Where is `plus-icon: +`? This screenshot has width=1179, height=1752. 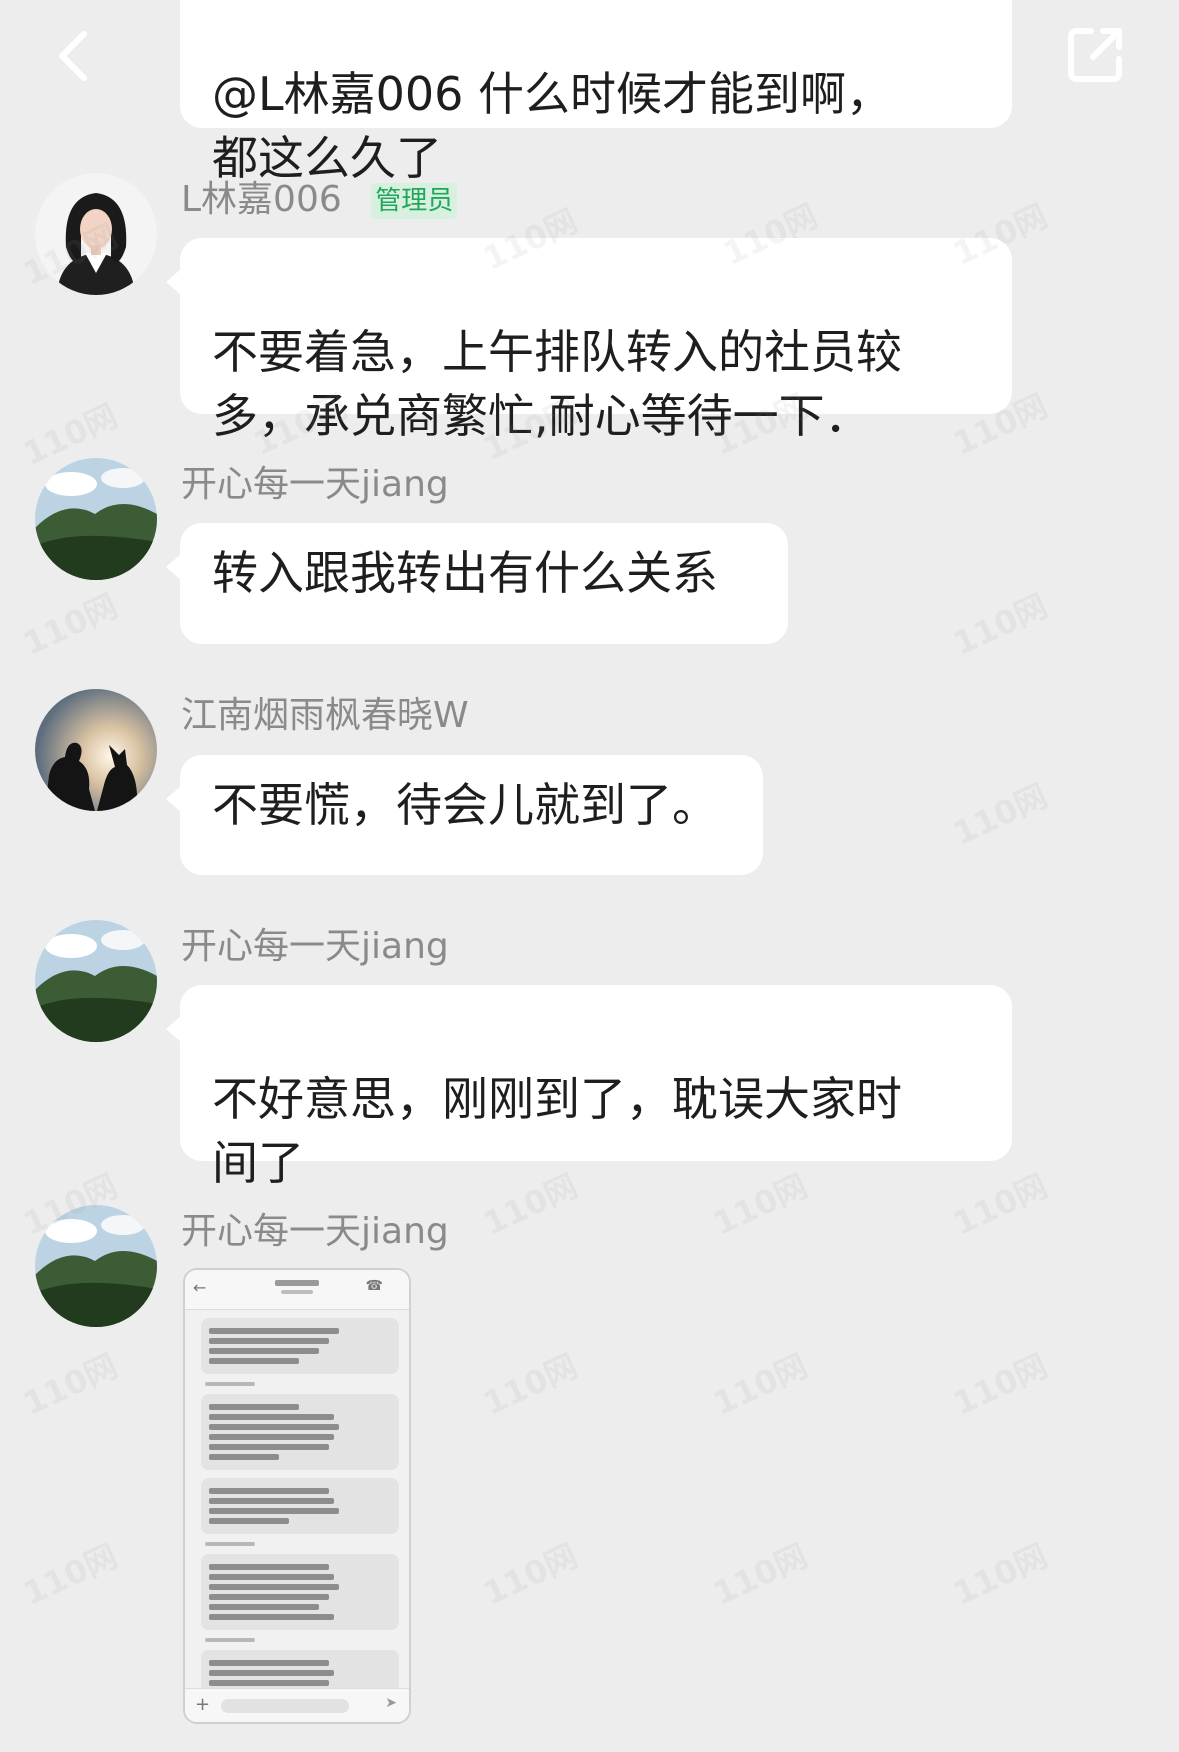
plus-icon: + is located at coordinates (203, 1704).